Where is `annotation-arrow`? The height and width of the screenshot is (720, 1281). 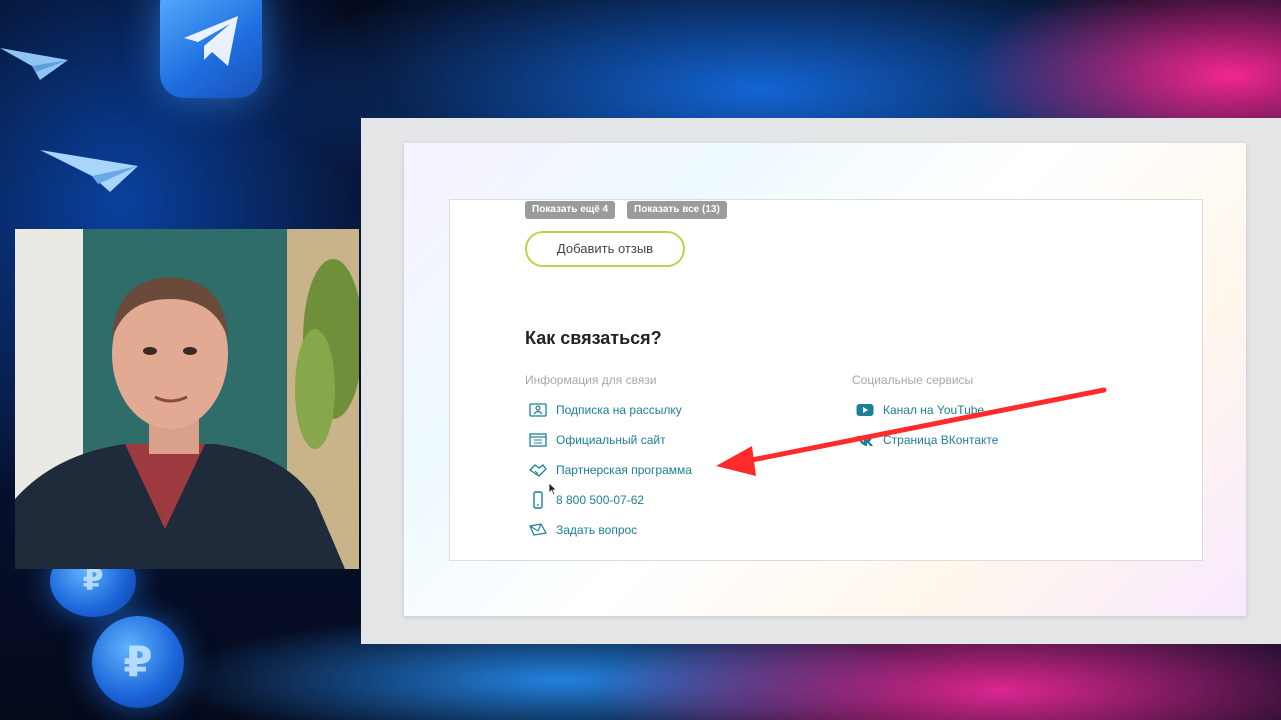
annotation-arrow is located at coordinates (911, 431).